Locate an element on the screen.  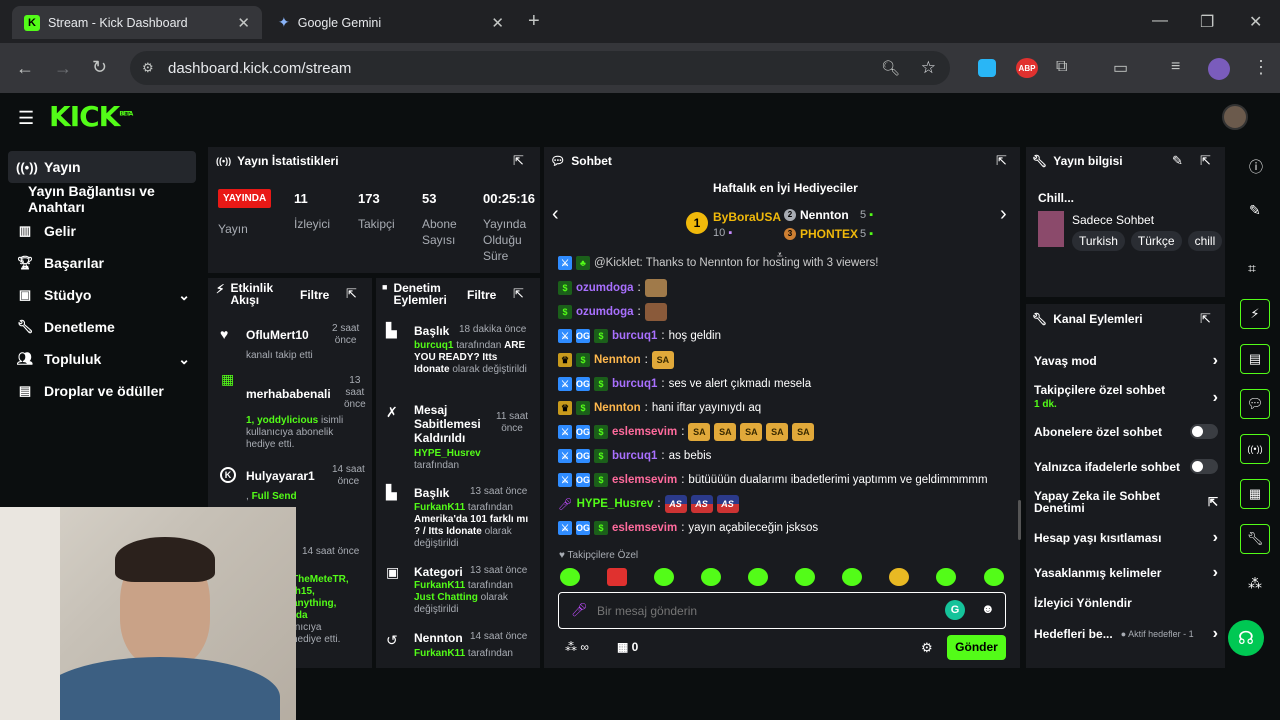
filter-button: Filtre is located at coordinates (314, 295).